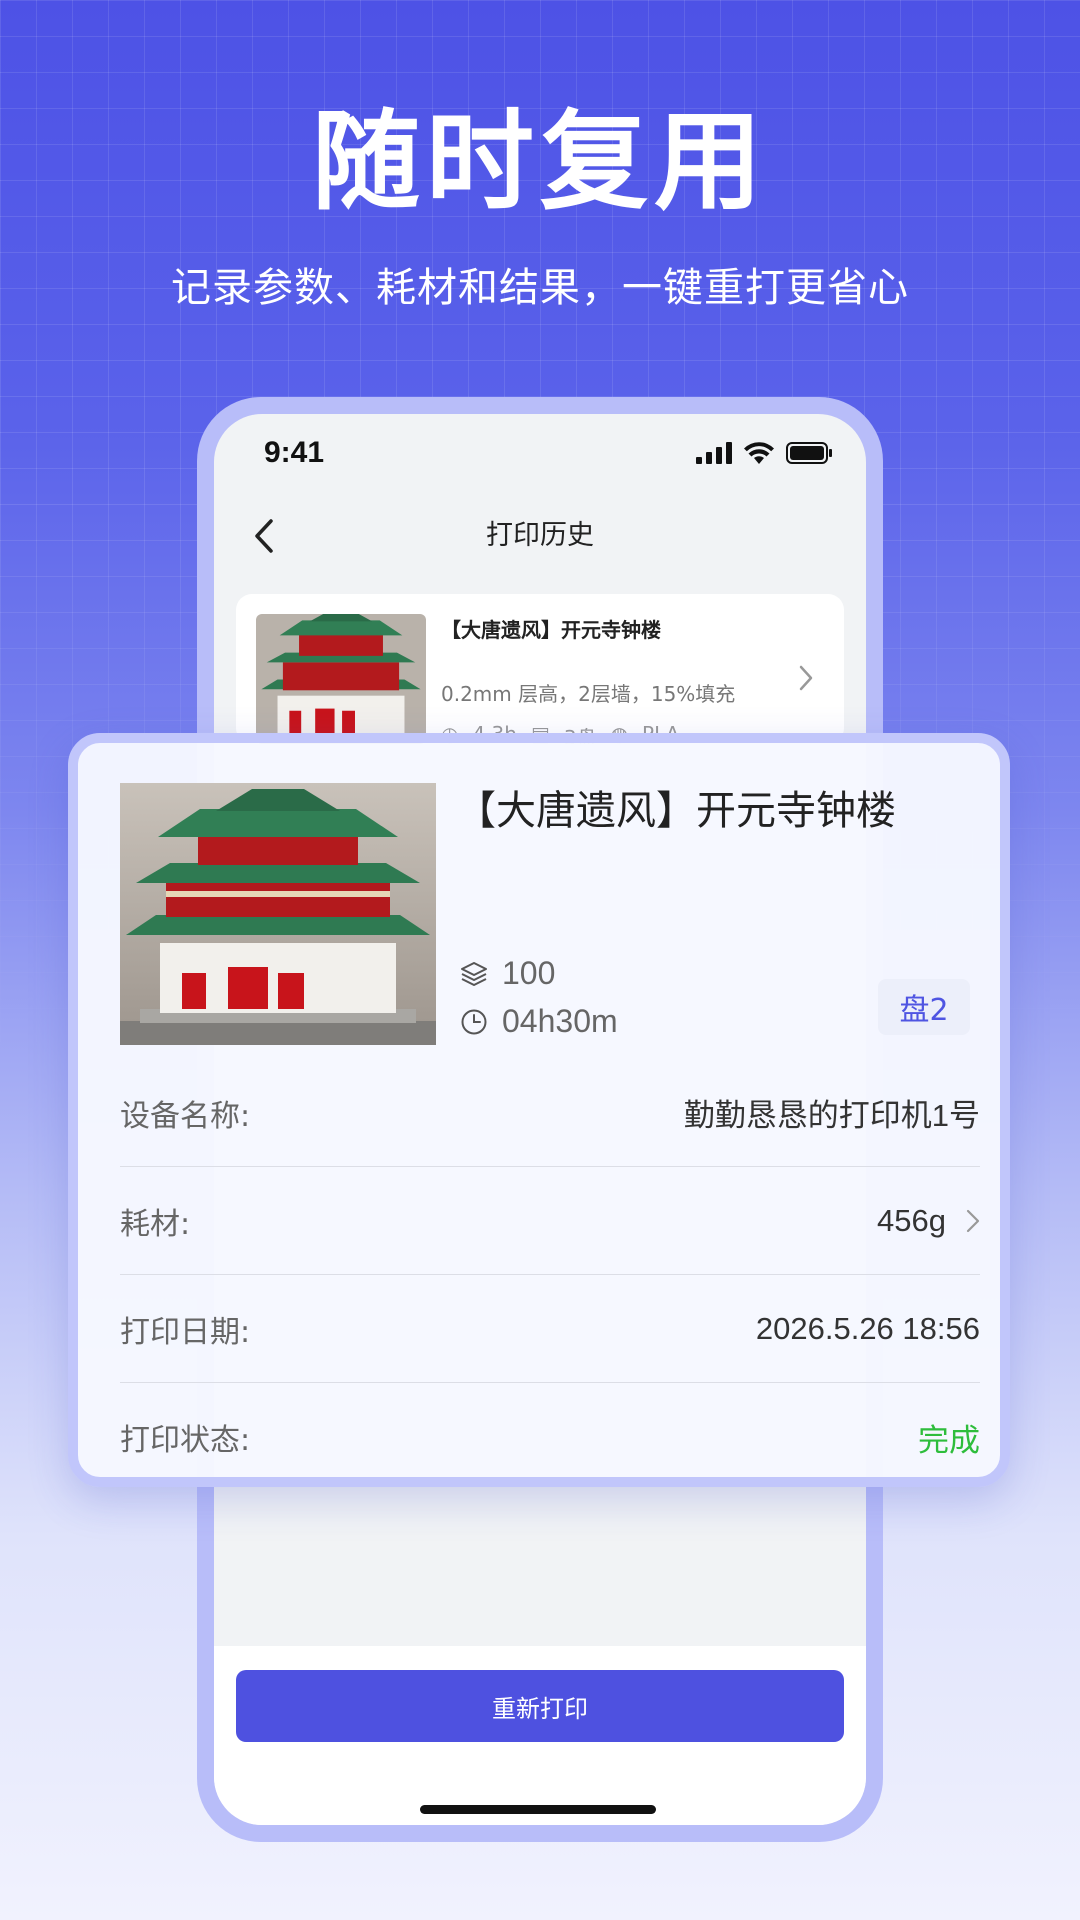 The height and width of the screenshot is (1920, 1080). I want to click on layers-icon, so click(474, 973).